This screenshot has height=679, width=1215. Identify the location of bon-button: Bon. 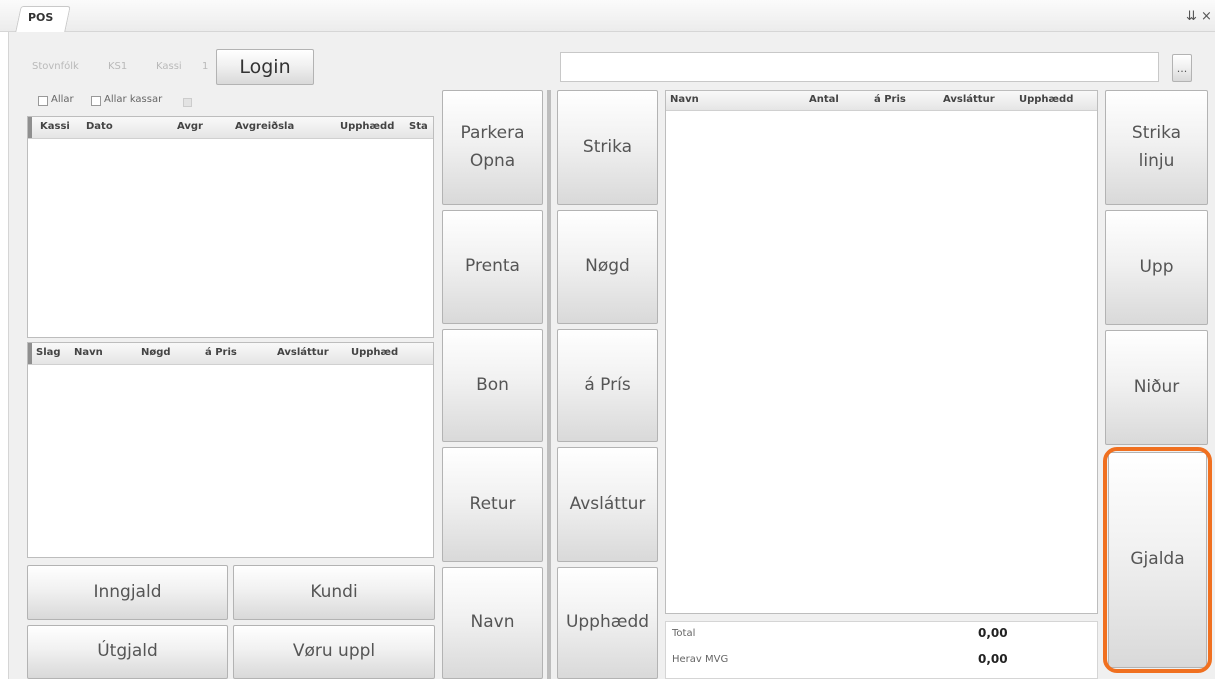
(492, 385).